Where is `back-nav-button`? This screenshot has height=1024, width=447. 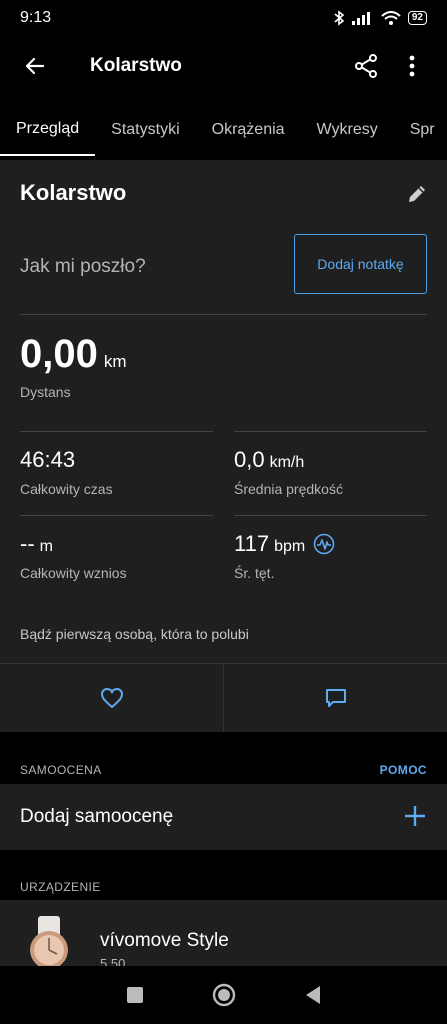 back-nav-button is located at coordinates (313, 995).